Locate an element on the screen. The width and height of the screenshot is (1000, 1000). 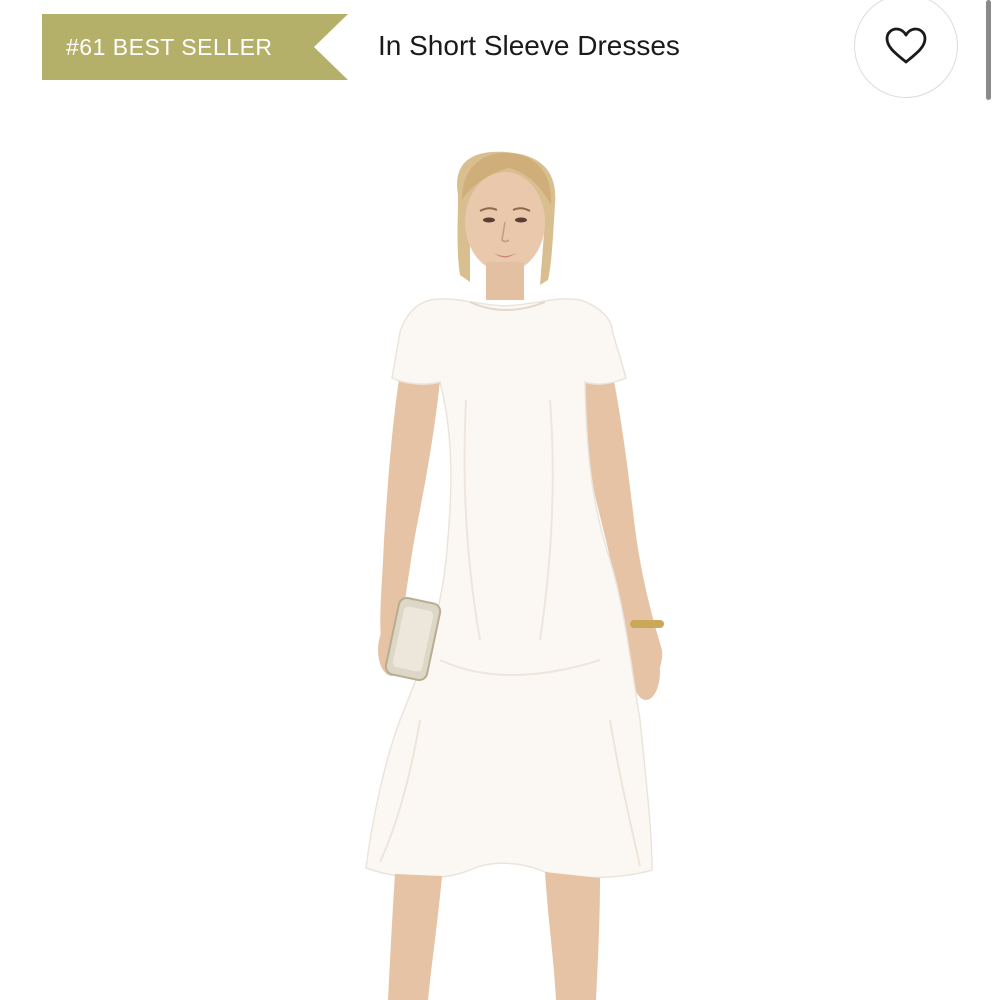
heart-icon is located at coordinates (906, 45).